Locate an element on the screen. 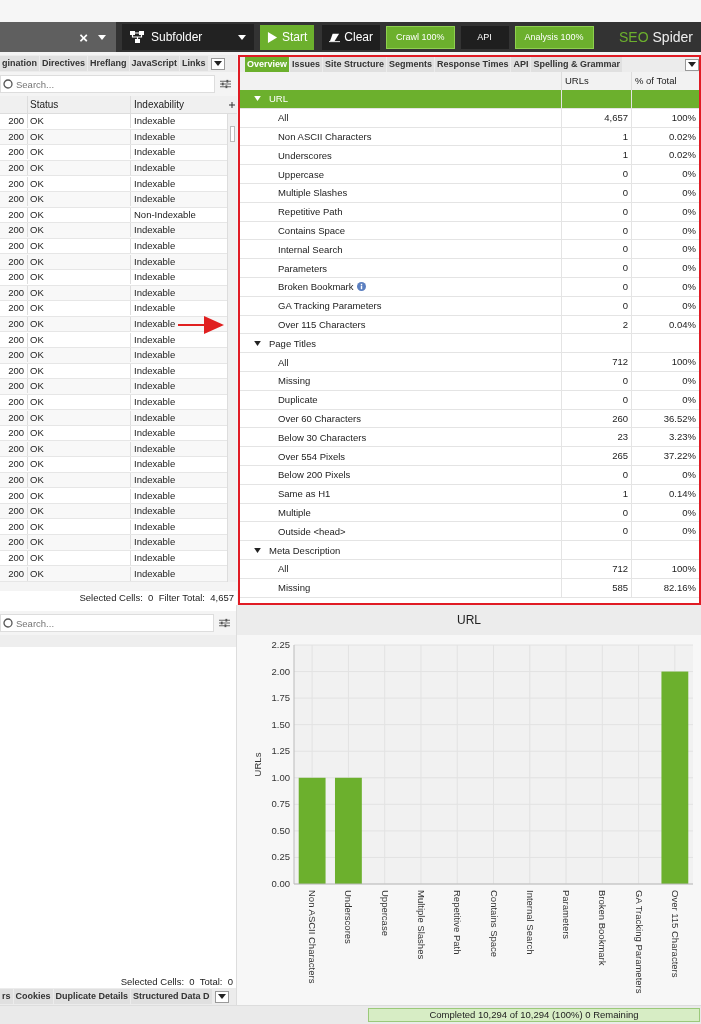  category-label: Multiple Slashes is located at coordinates (421, 925).